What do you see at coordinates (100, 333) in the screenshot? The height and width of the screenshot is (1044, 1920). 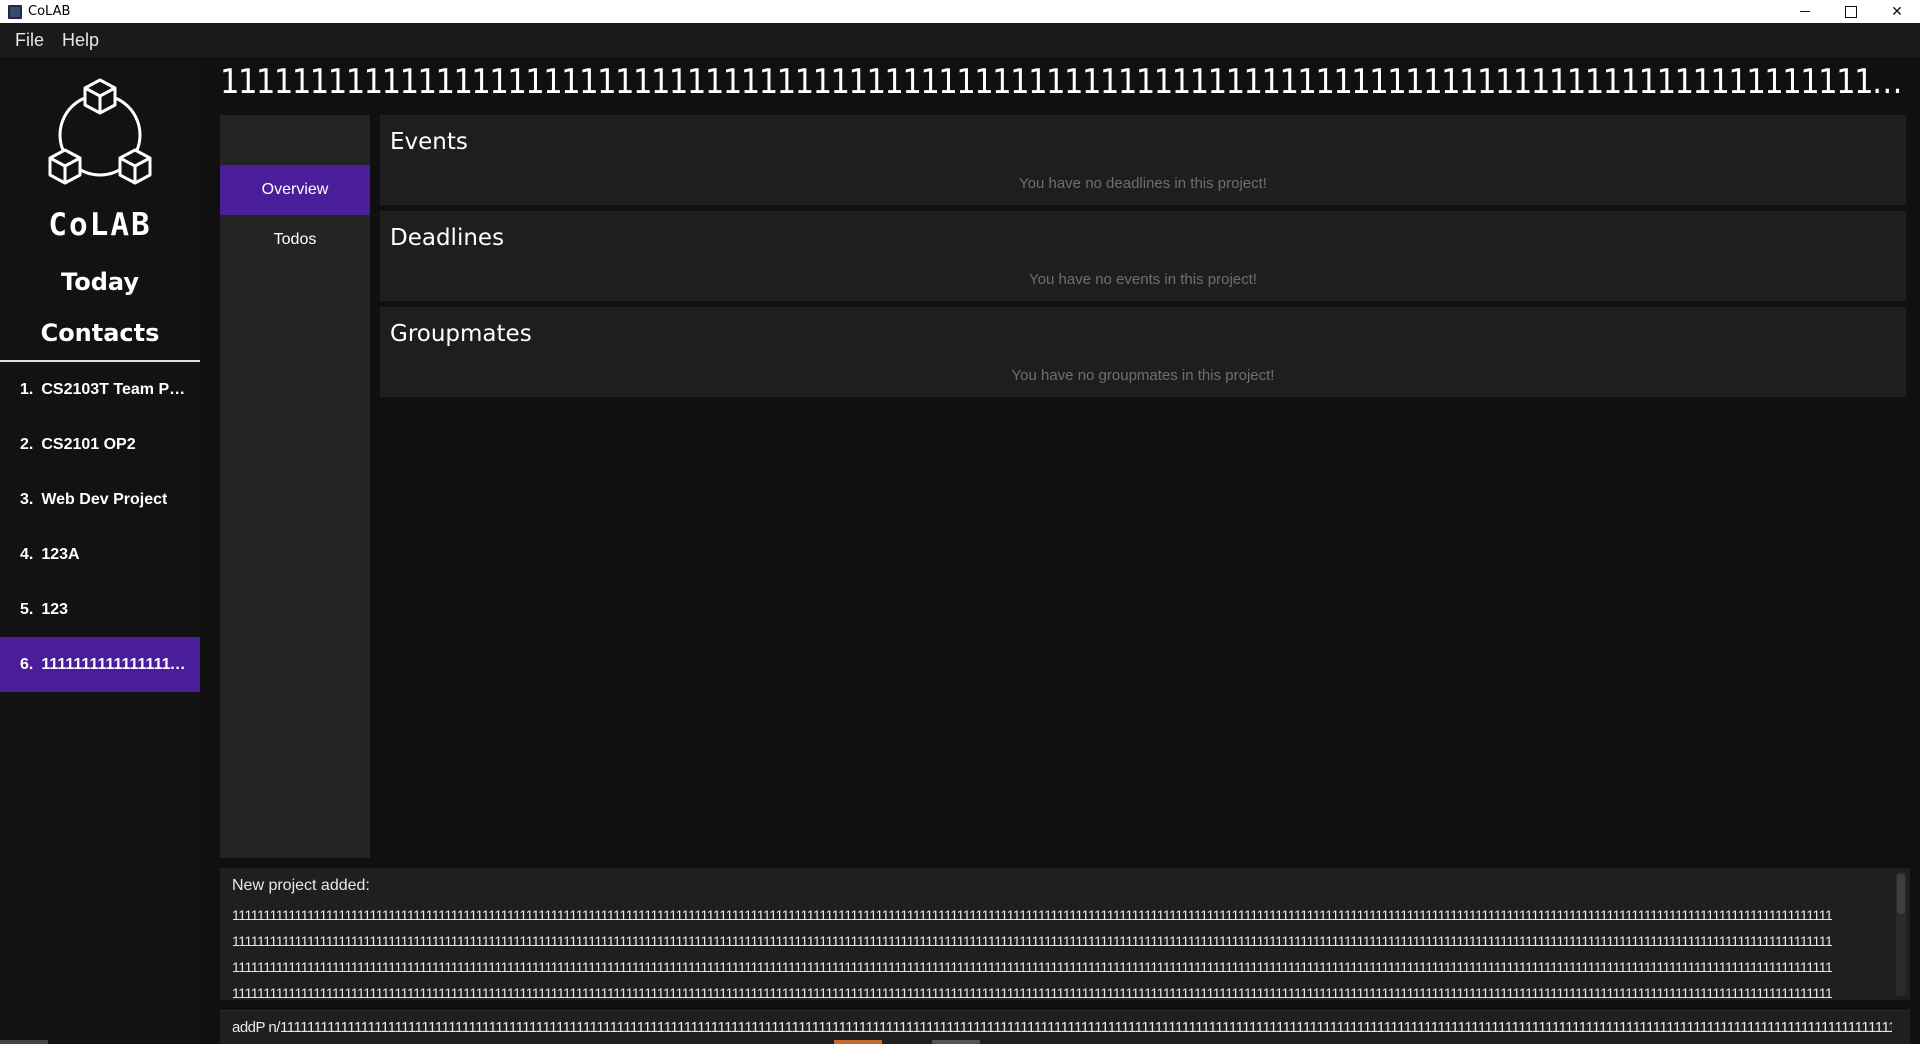 I see `nav-contacts: Contacts` at bounding box center [100, 333].